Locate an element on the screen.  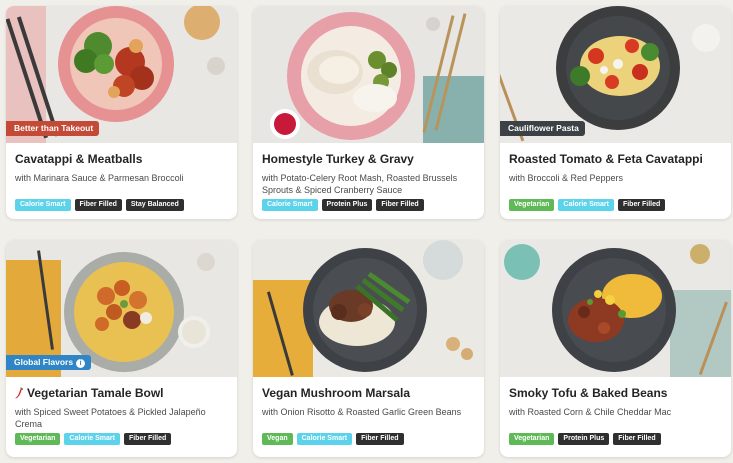
recipe-title: Smoky Tofu & Baked Beans is located at coordinates (615, 393).